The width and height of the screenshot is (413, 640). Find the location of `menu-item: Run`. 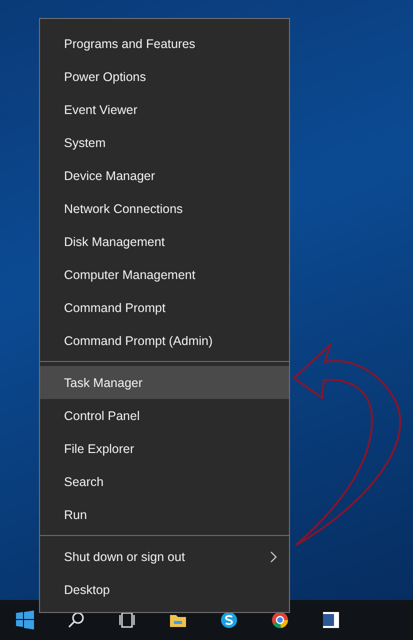

menu-item: Run is located at coordinates (164, 514).